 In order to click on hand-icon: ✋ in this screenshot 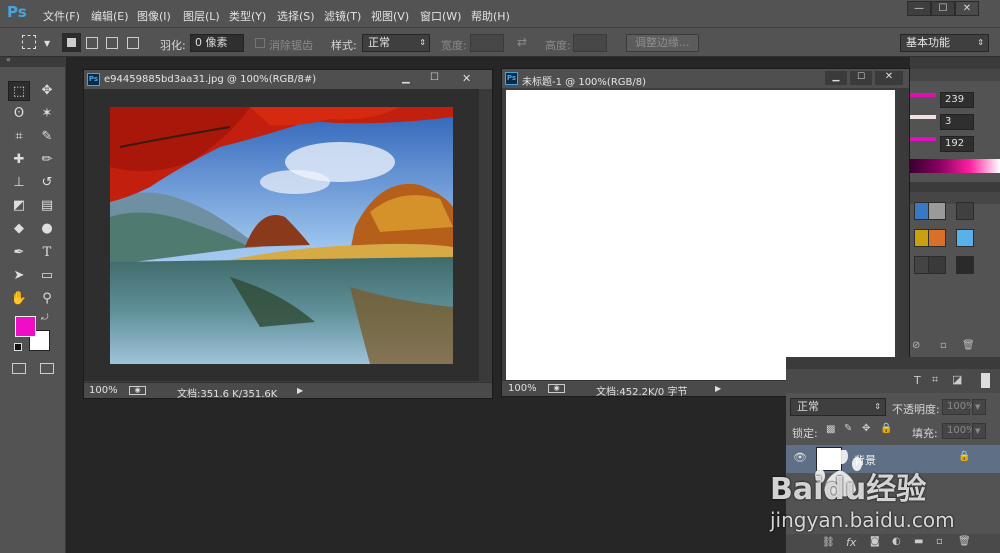, I will do `click(19, 299)`.